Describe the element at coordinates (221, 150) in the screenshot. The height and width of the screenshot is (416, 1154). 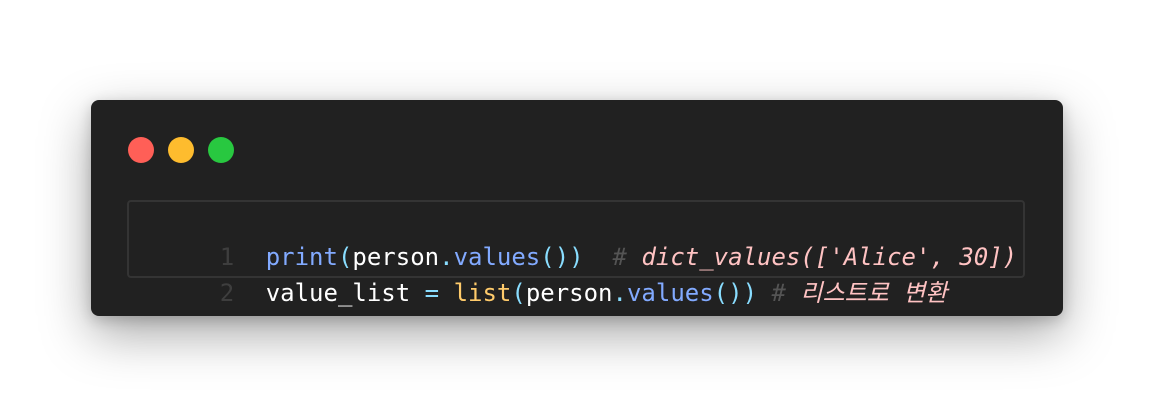
I see `maximize-button` at that location.